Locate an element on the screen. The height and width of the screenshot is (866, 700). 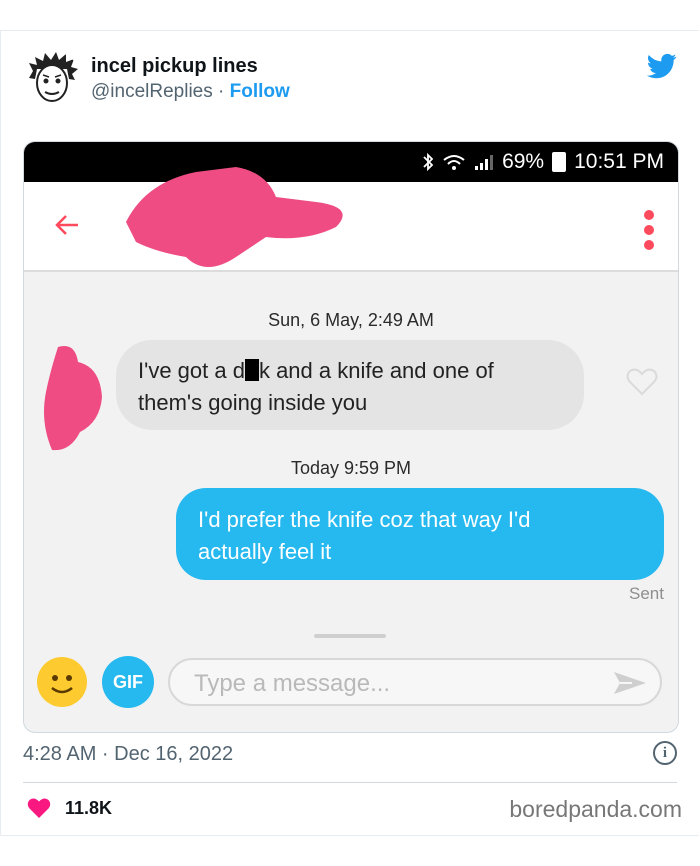
redacted-contact-avatar is located at coordinates (75, 402).